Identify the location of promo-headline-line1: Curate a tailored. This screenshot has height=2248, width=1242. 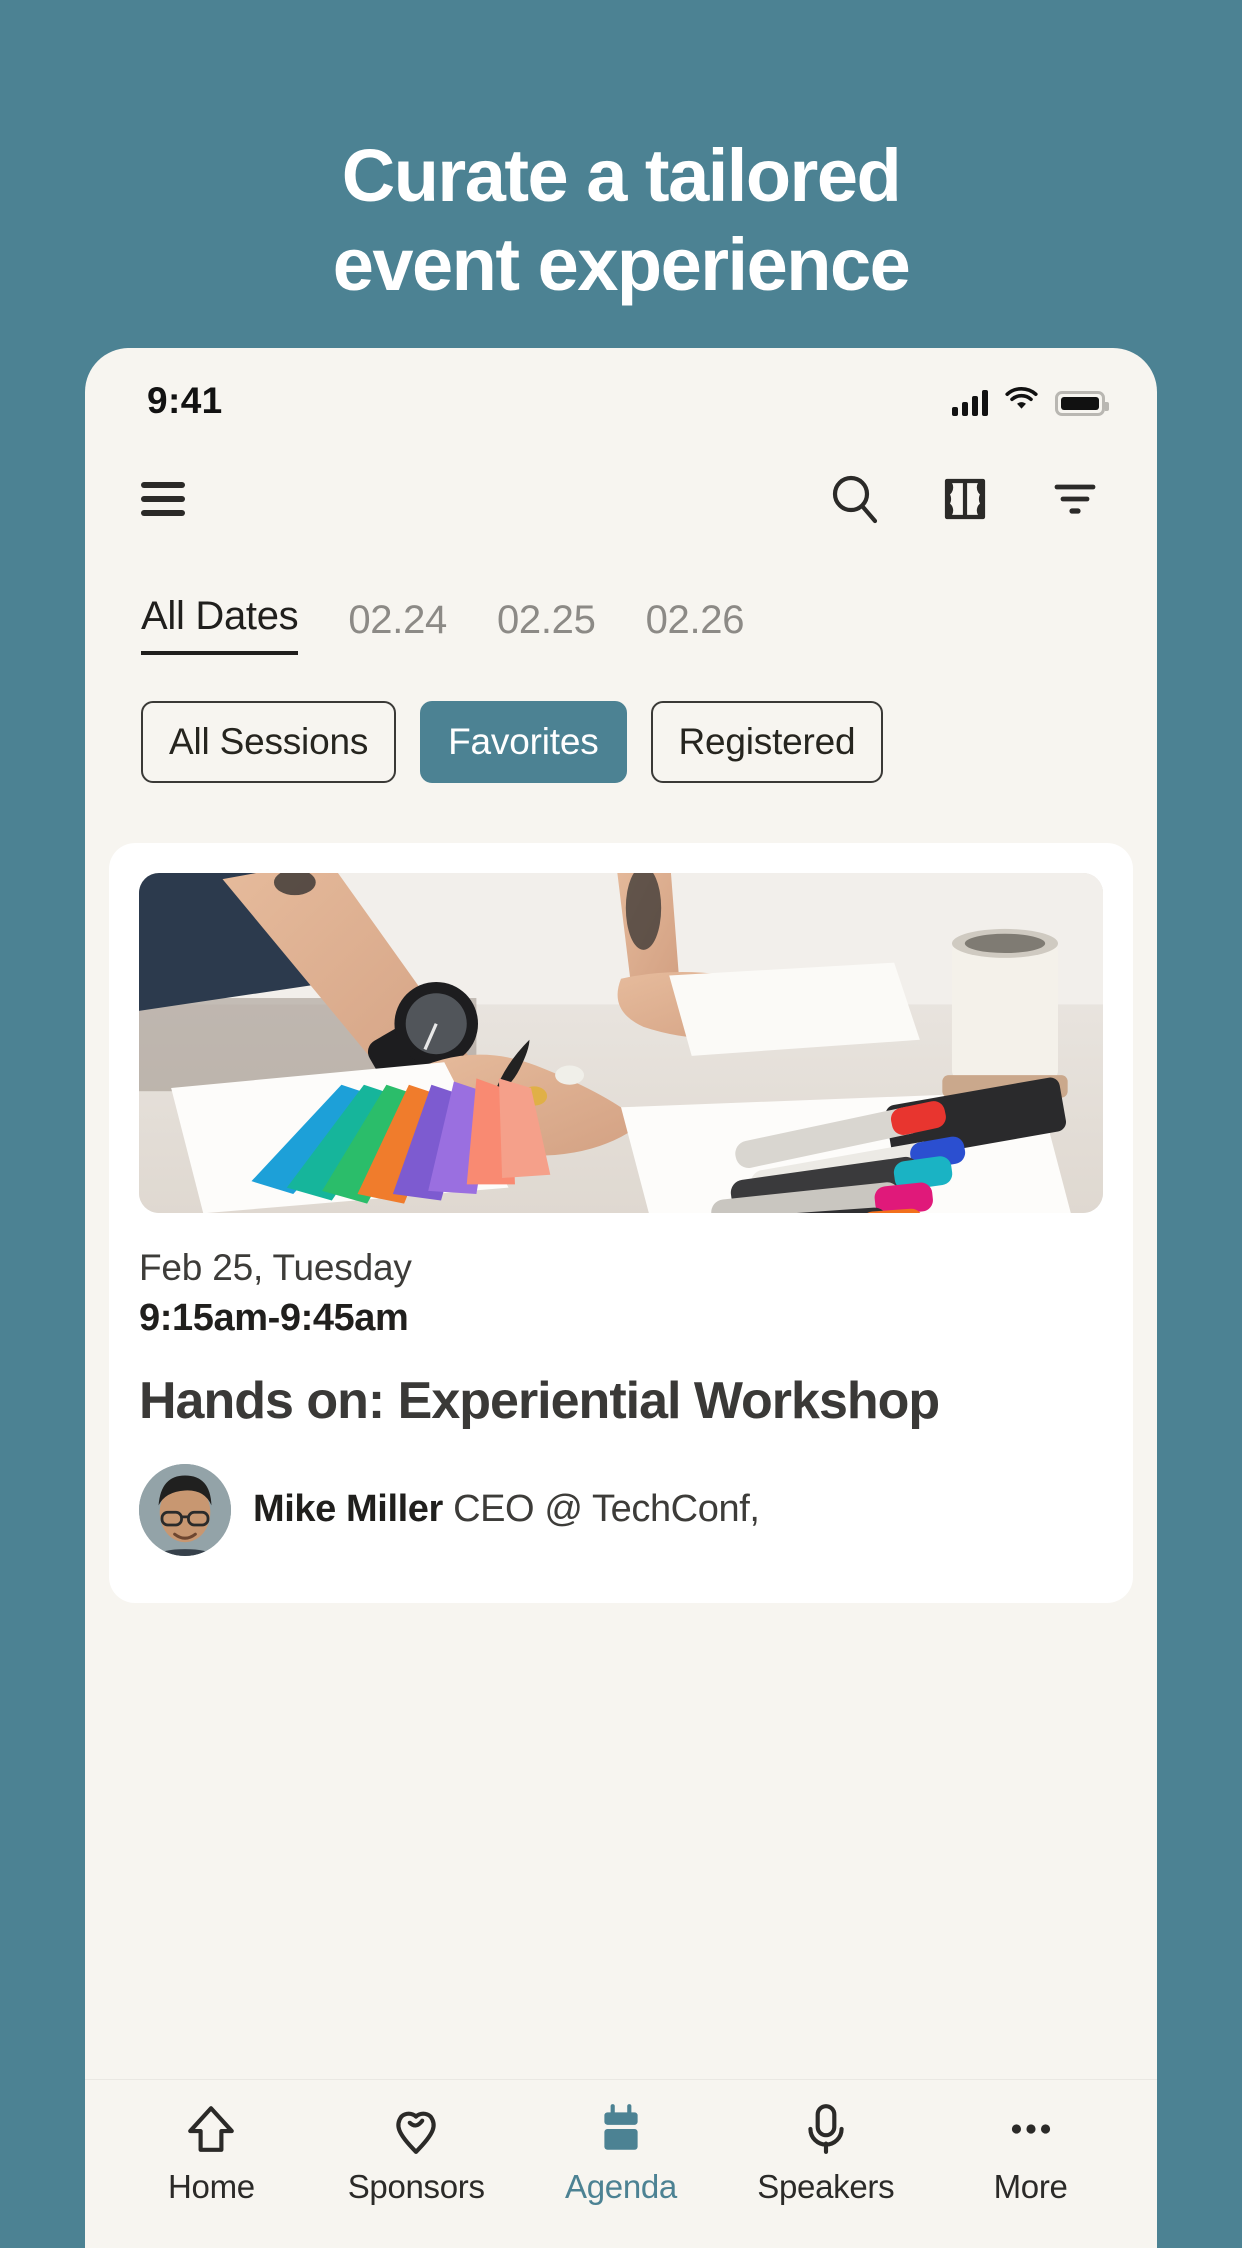
(621, 175).